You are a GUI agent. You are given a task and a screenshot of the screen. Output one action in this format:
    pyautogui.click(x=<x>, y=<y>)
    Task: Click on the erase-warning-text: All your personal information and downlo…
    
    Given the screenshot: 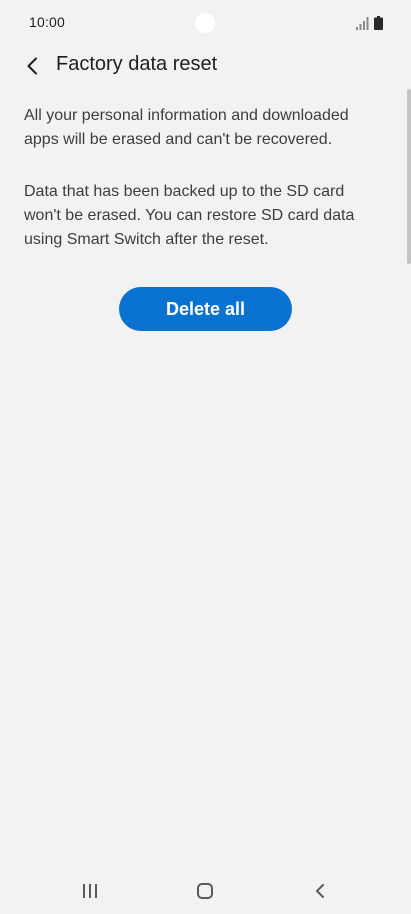 What is the action you would take?
    pyautogui.click(x=186, y=127)
    